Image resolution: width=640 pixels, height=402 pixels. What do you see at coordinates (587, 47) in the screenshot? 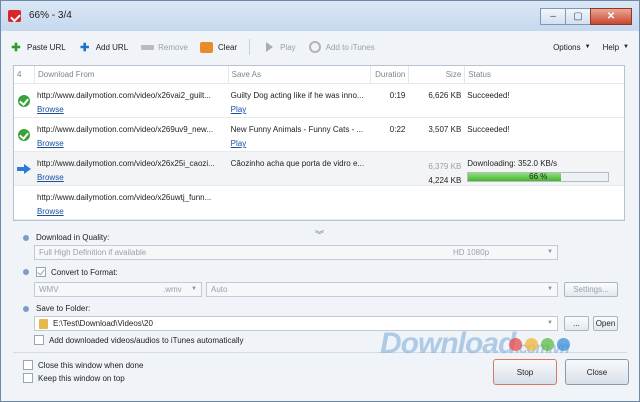
I see `options-chevron-down-icon: ▼` at bounding box center [587, 47].